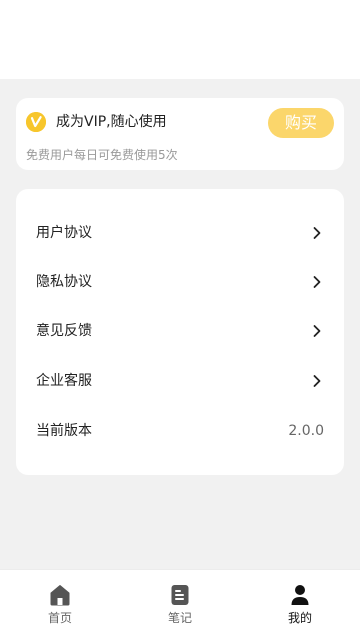 Image resolution: width=360 pixels, height=640 pixels. Describe the element at coordinates (299, 618) in the screenshot. I see `tab-label: 我的` at that location.